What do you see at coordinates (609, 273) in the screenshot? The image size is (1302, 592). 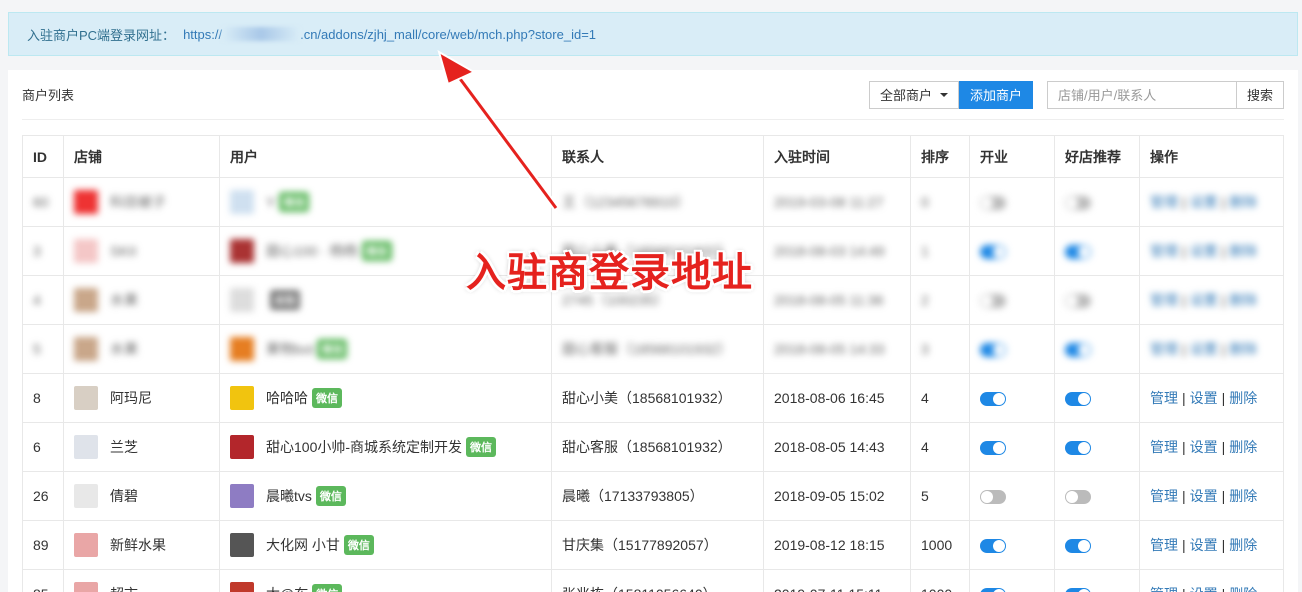 I see `annotation-label: 入驻商登录地址` at bounding box center [609, 273].